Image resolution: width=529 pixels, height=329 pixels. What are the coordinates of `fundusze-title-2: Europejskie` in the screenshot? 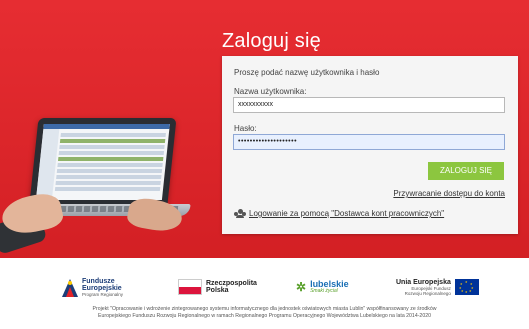 It's located at (102, 288).